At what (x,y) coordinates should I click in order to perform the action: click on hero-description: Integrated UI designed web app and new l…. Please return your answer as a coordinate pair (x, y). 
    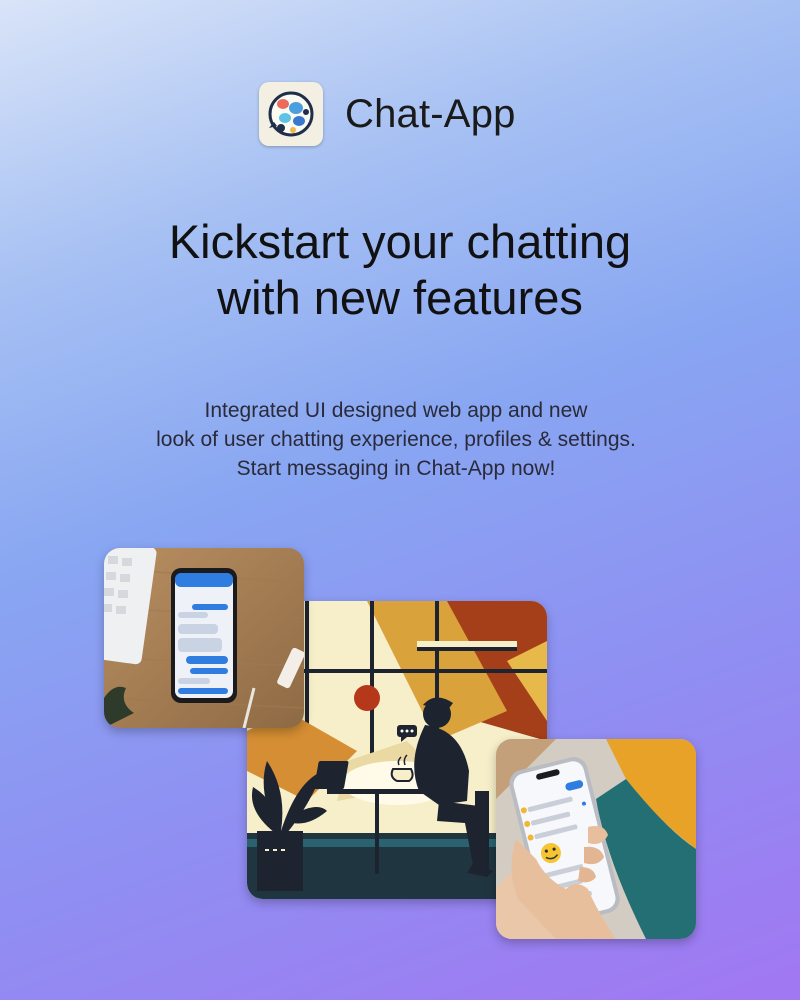
    Looking at the image, I should click on (396, 439).